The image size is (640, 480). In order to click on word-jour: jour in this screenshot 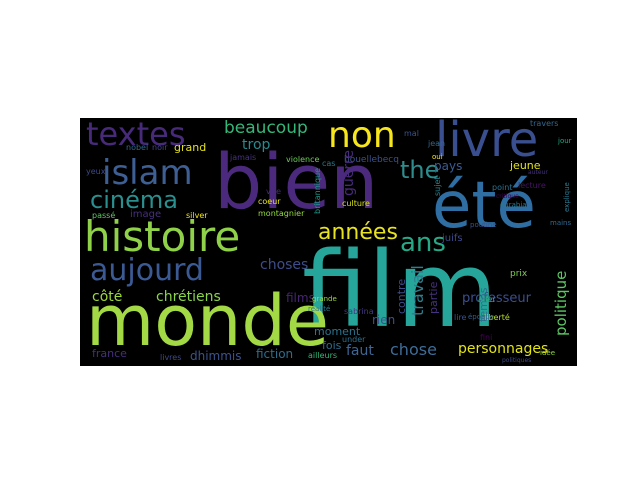, I will do `click(565, 141)`.